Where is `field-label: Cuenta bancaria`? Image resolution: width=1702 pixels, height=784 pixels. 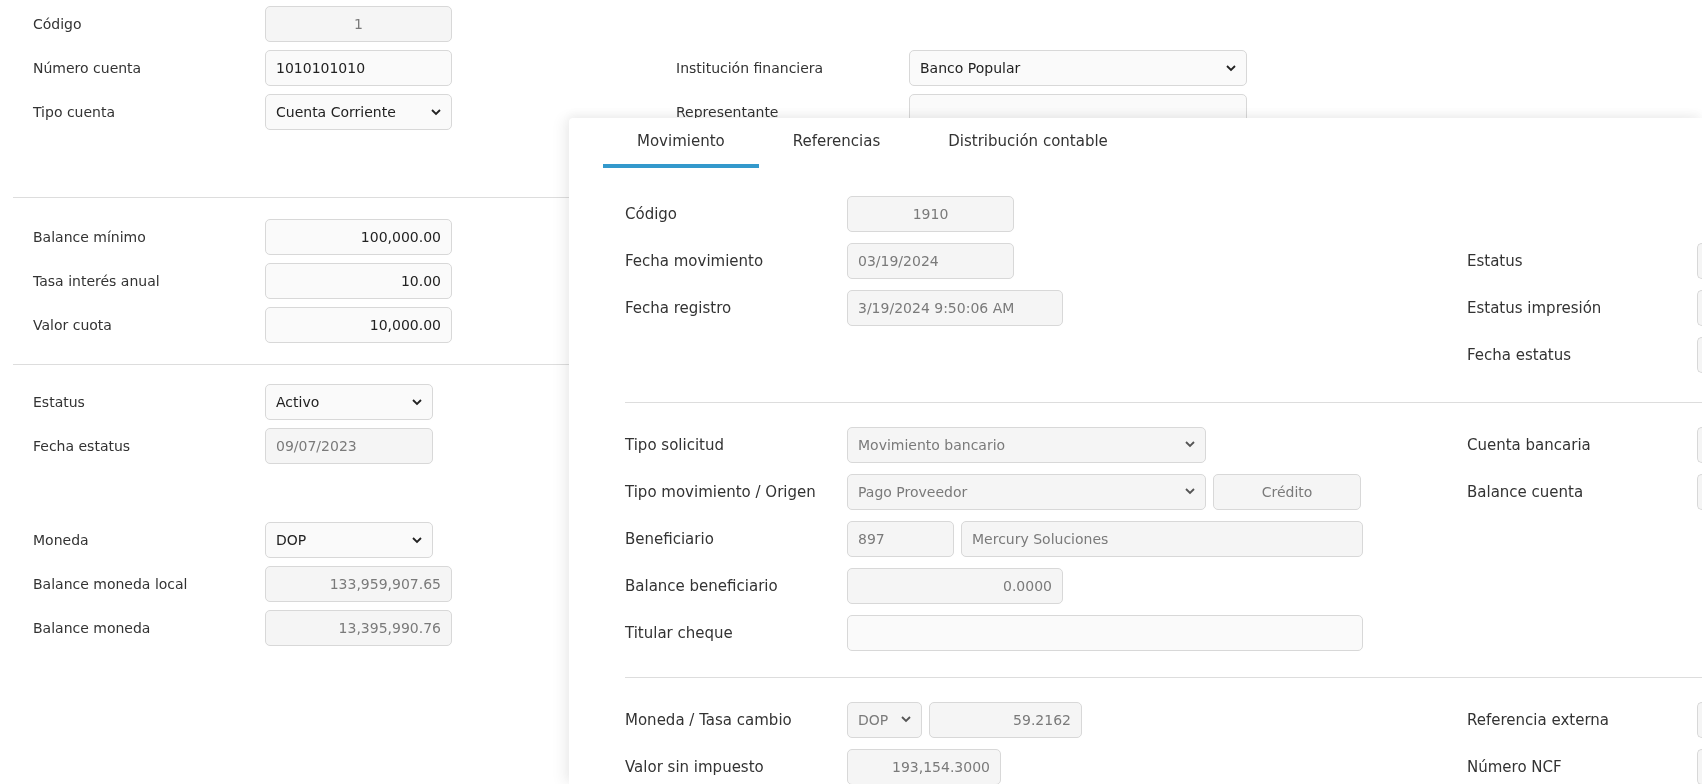
field-label: Cuenta bancaria is located at coordinates (1529, 444).